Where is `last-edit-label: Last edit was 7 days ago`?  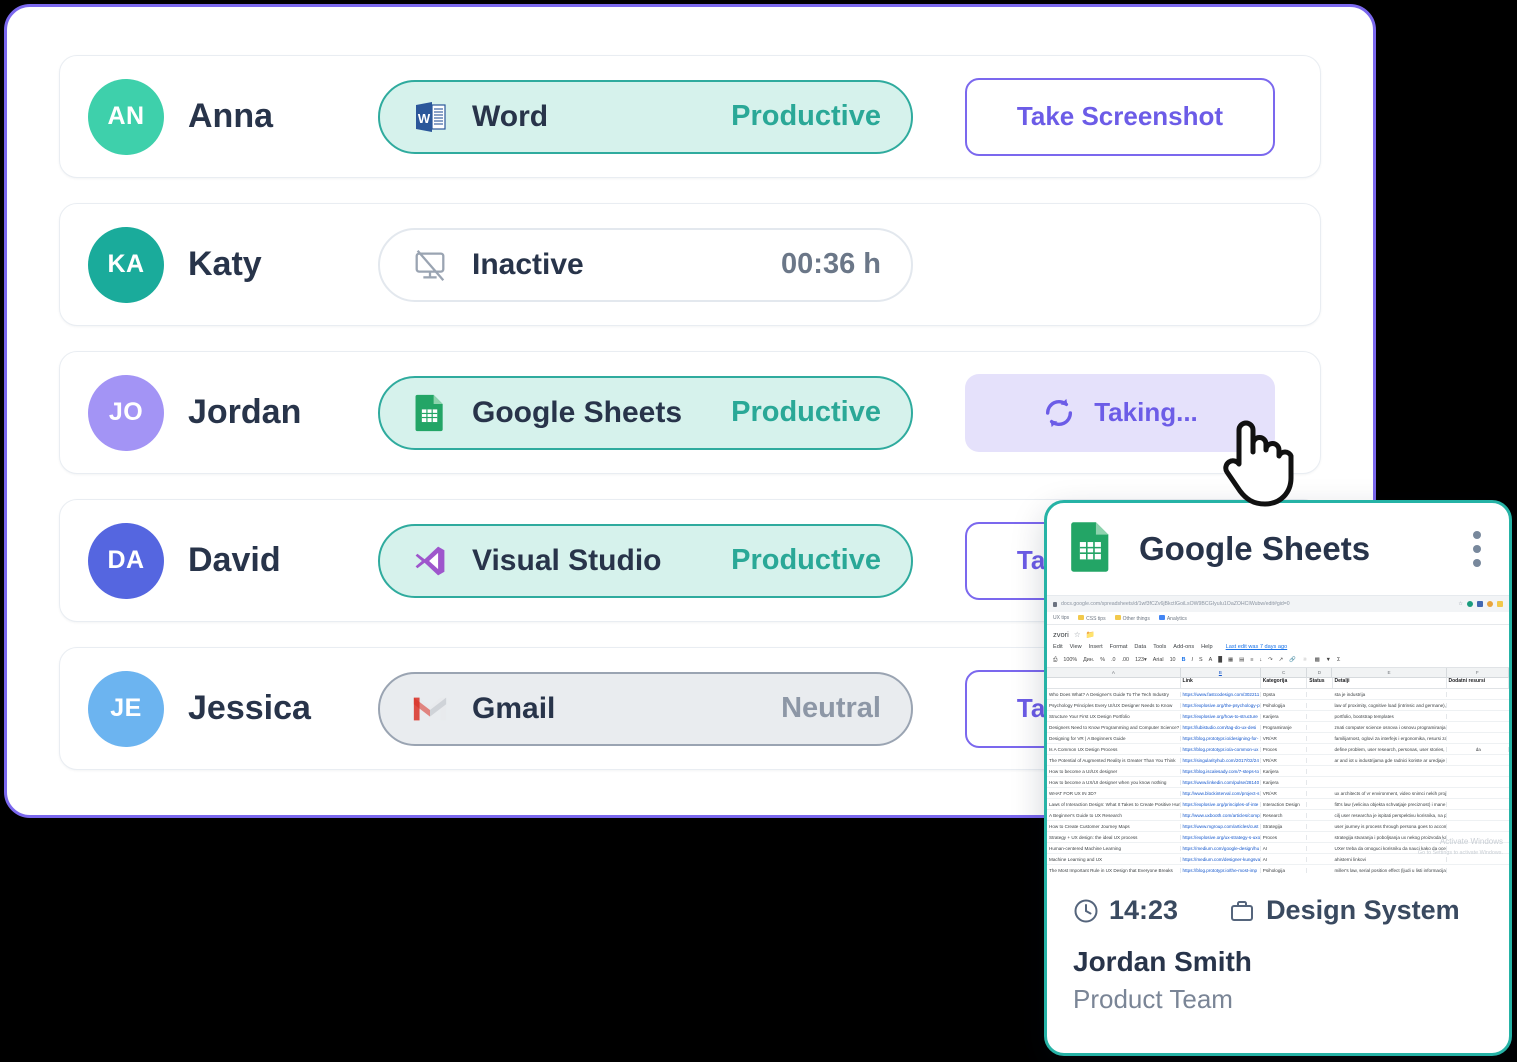 last-edit-label: Last edit was 7 days ago is located at coordinates (1257, 647).